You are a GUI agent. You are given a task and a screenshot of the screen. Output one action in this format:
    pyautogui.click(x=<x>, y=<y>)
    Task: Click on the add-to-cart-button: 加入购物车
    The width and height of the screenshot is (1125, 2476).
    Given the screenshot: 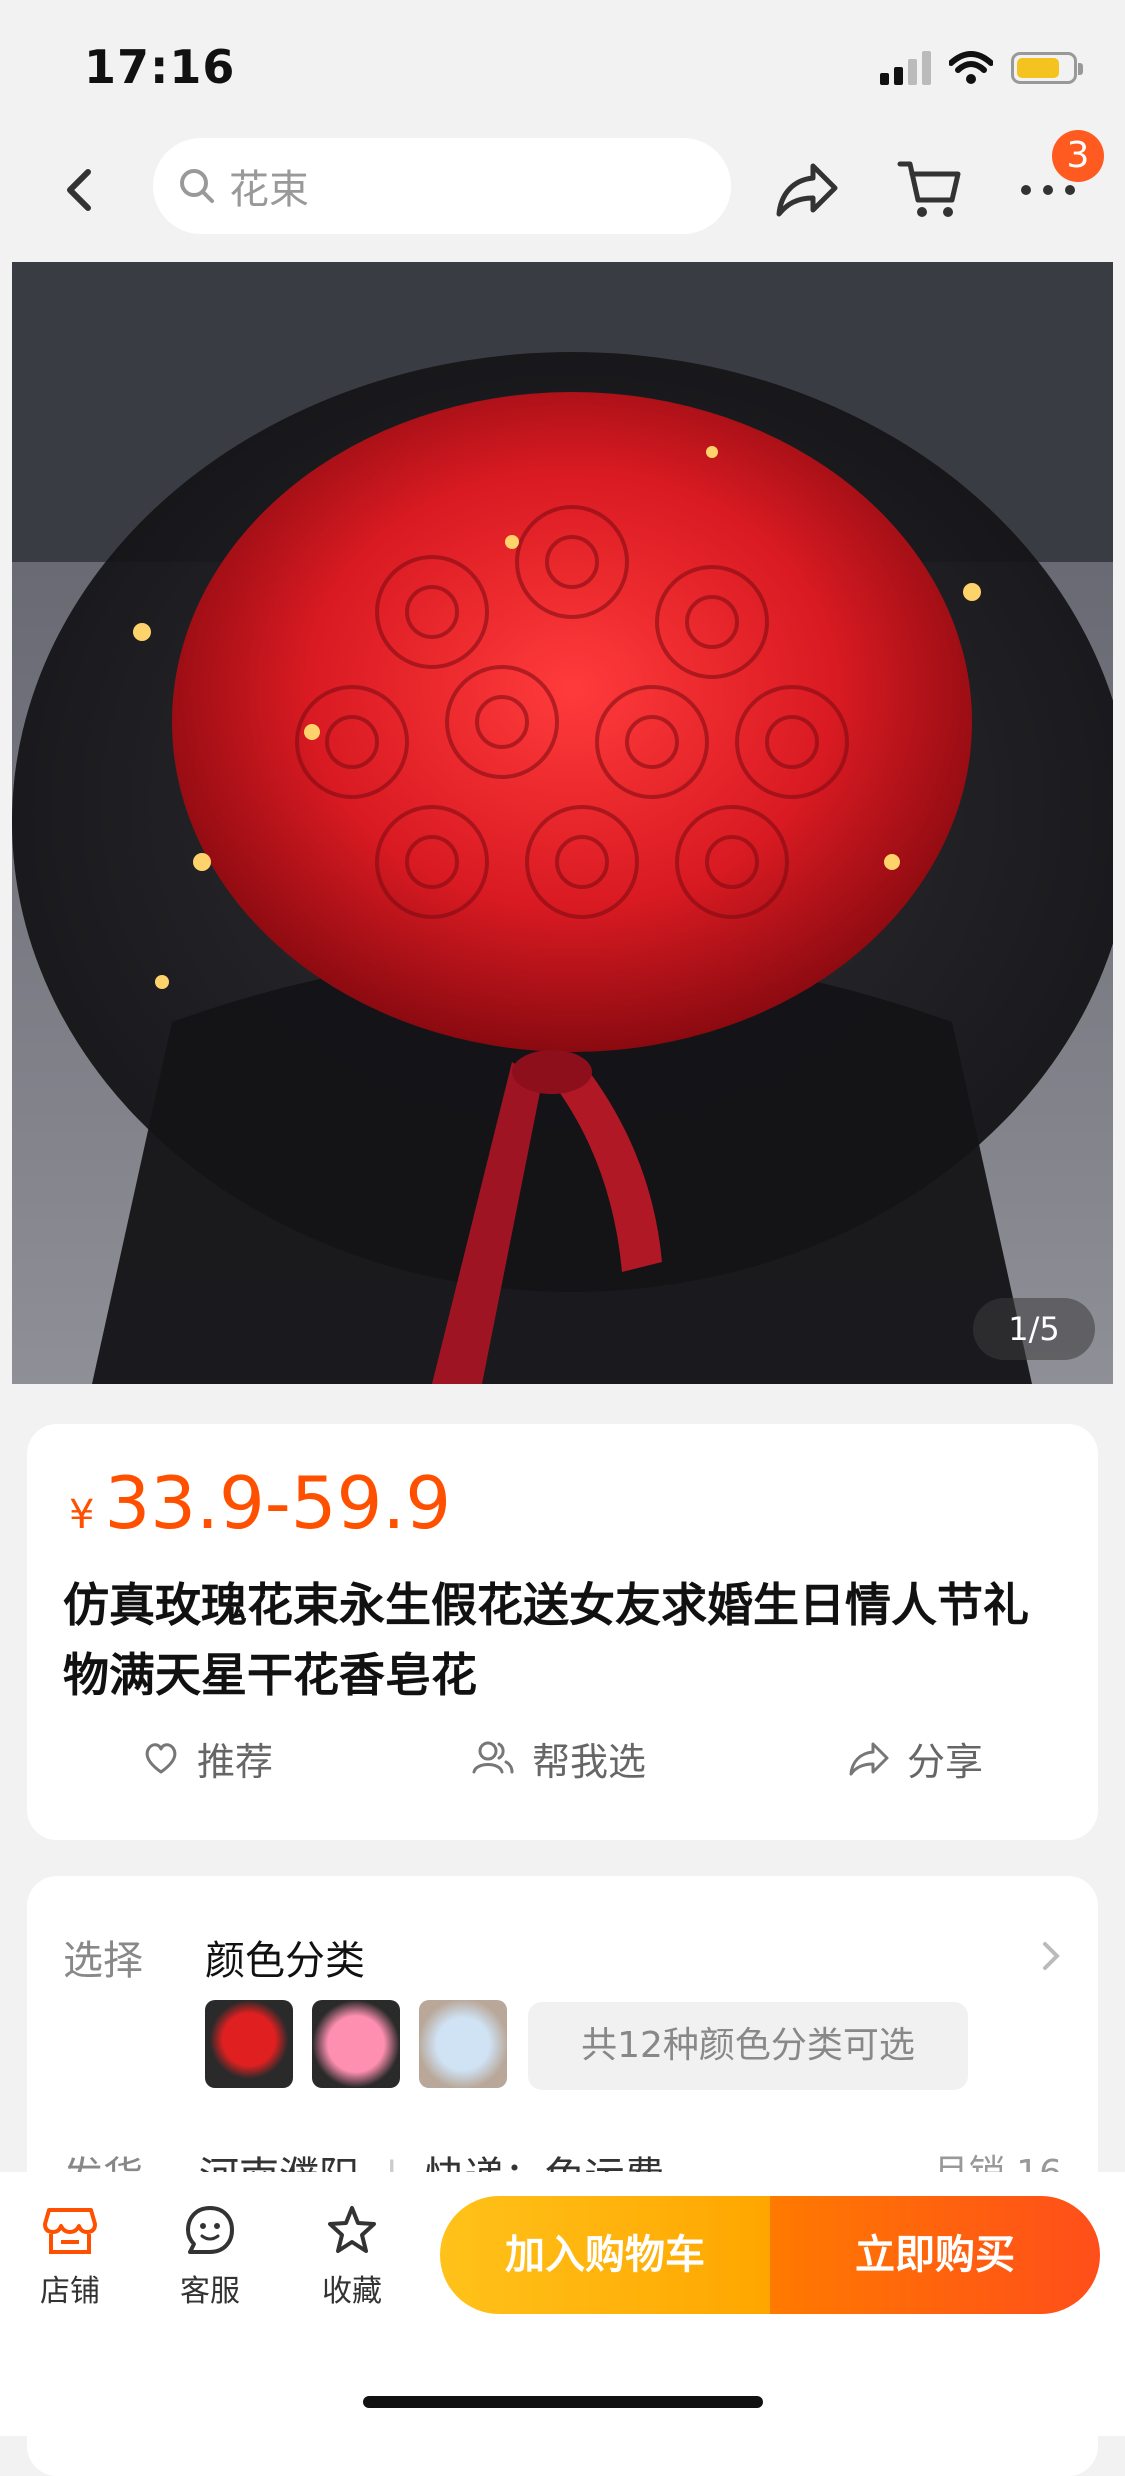 What is the action you would take?
    pyautogui.click(x=605, y=2255)
    